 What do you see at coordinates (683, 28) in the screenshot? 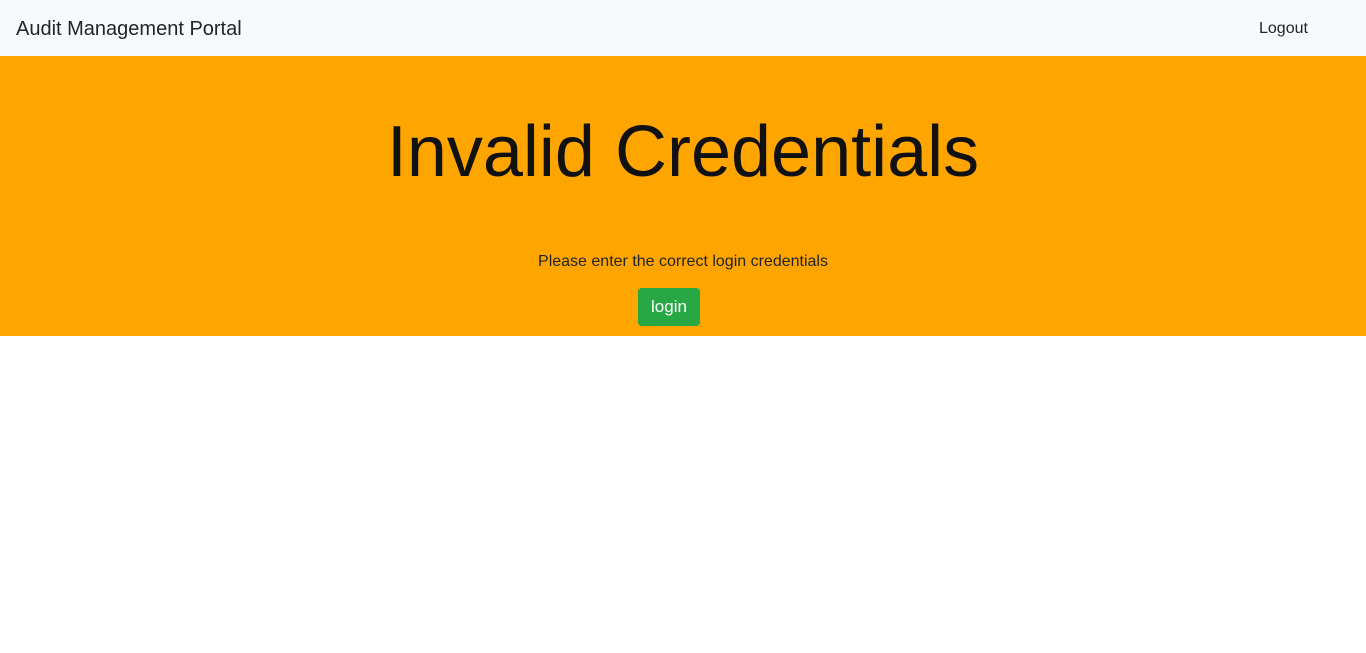
I see `navbar: Audit Management Portal Logout` at bounding box center [683, 28].